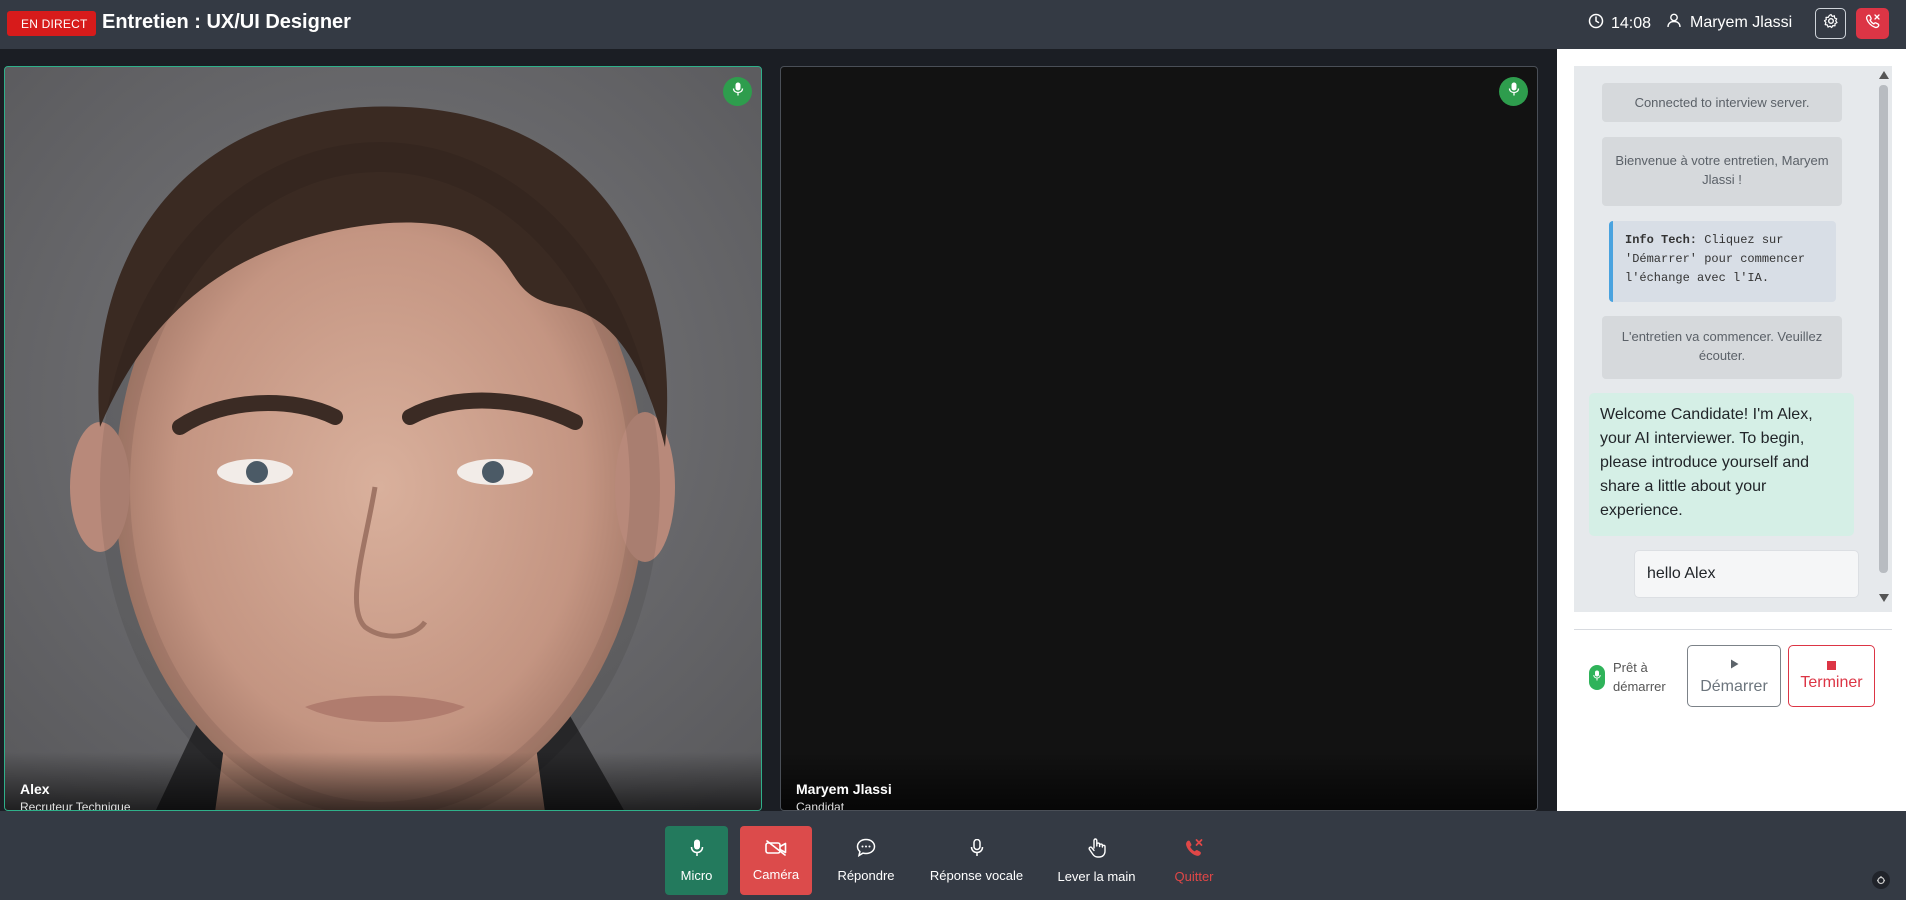 The image size is (1906, 900). I want to click on settings-button, so click(1830, 23).